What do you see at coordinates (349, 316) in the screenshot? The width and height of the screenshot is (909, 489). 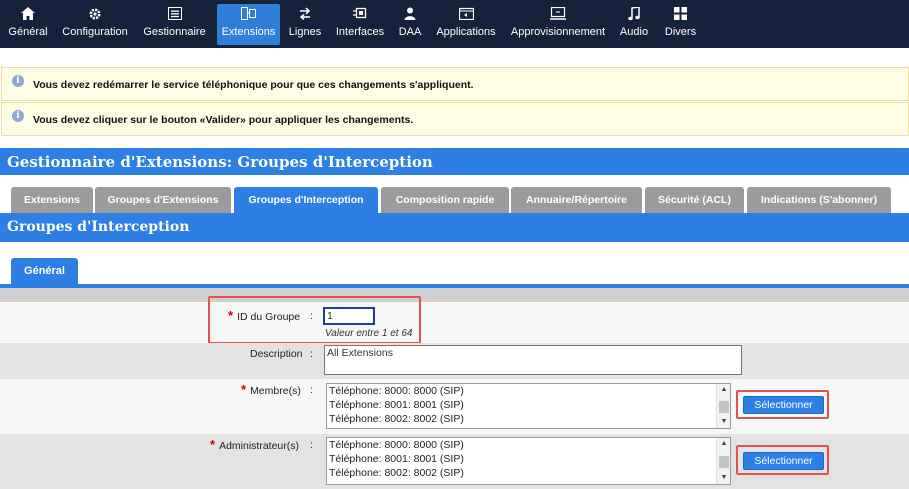 I see `group-id-input: 1` at bounding box center [349, 316].